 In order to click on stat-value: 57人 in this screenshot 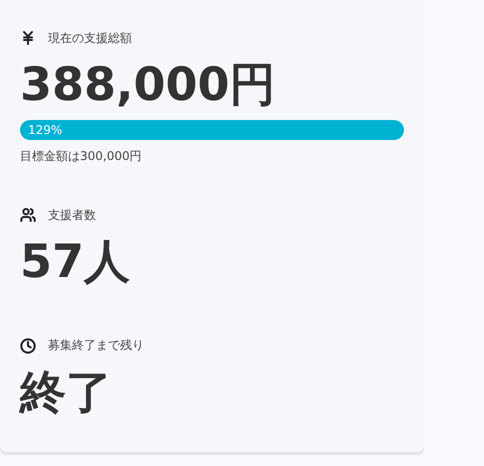, I will do `click(76, 261)`.